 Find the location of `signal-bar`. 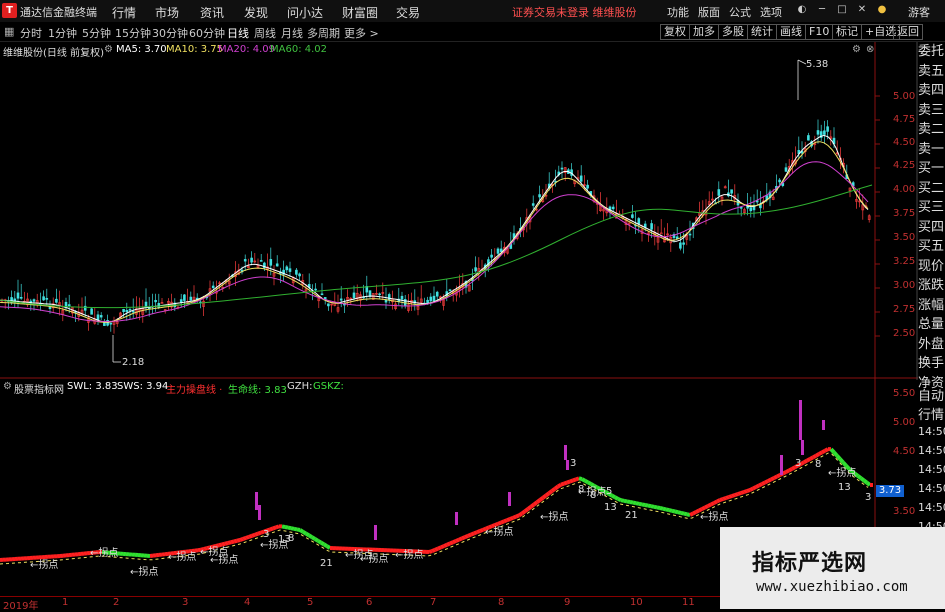

signal-bar is located at coordinates (456, 518).